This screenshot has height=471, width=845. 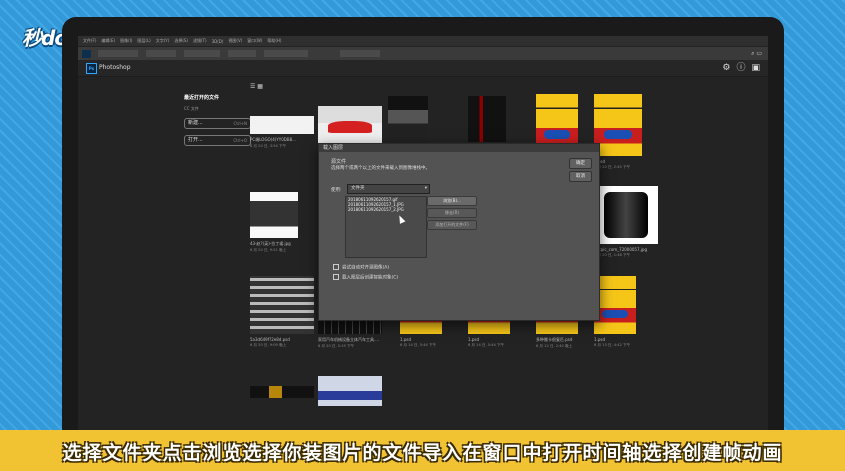 I want to click on recent-files-title: 最近打开的文件, so click(x=202, y=98).